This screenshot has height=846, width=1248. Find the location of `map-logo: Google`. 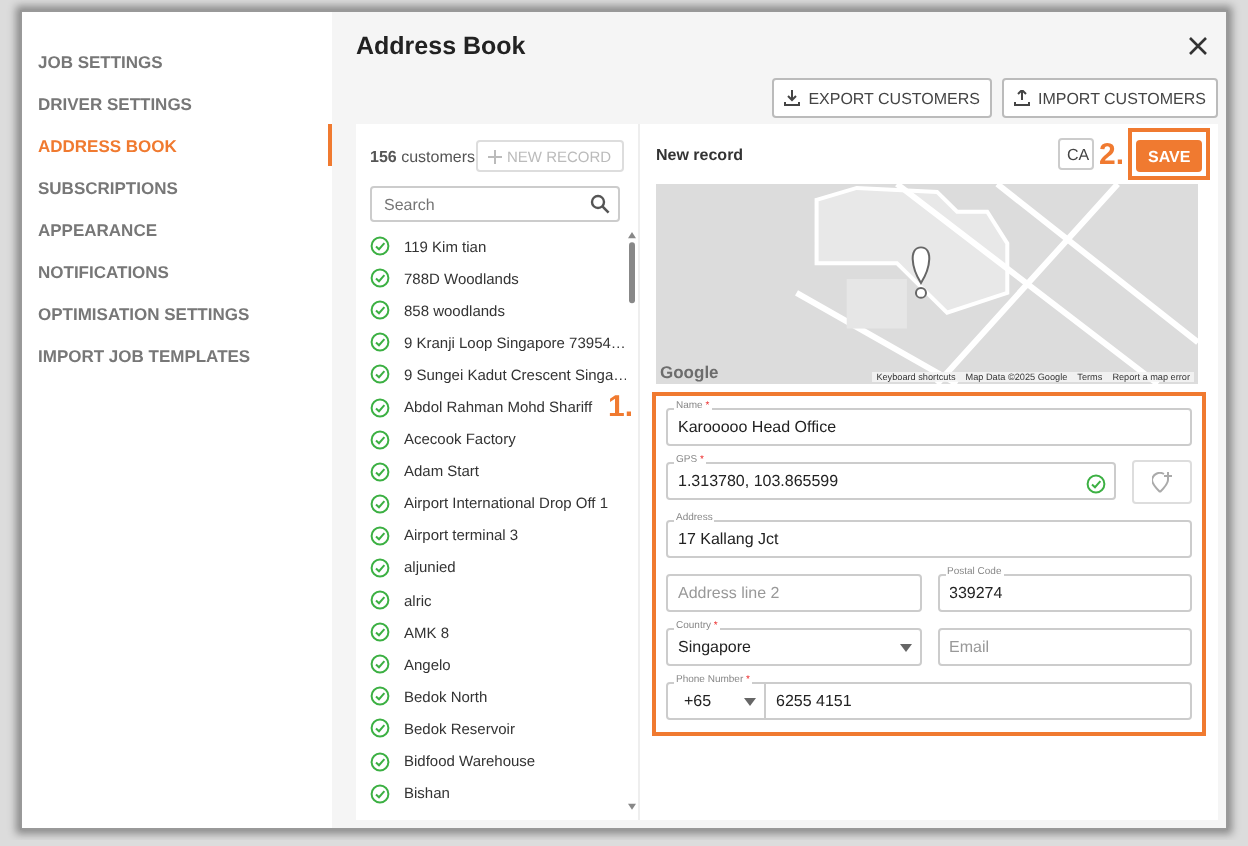

map-logo: Google is located at coordinates (689, 372).